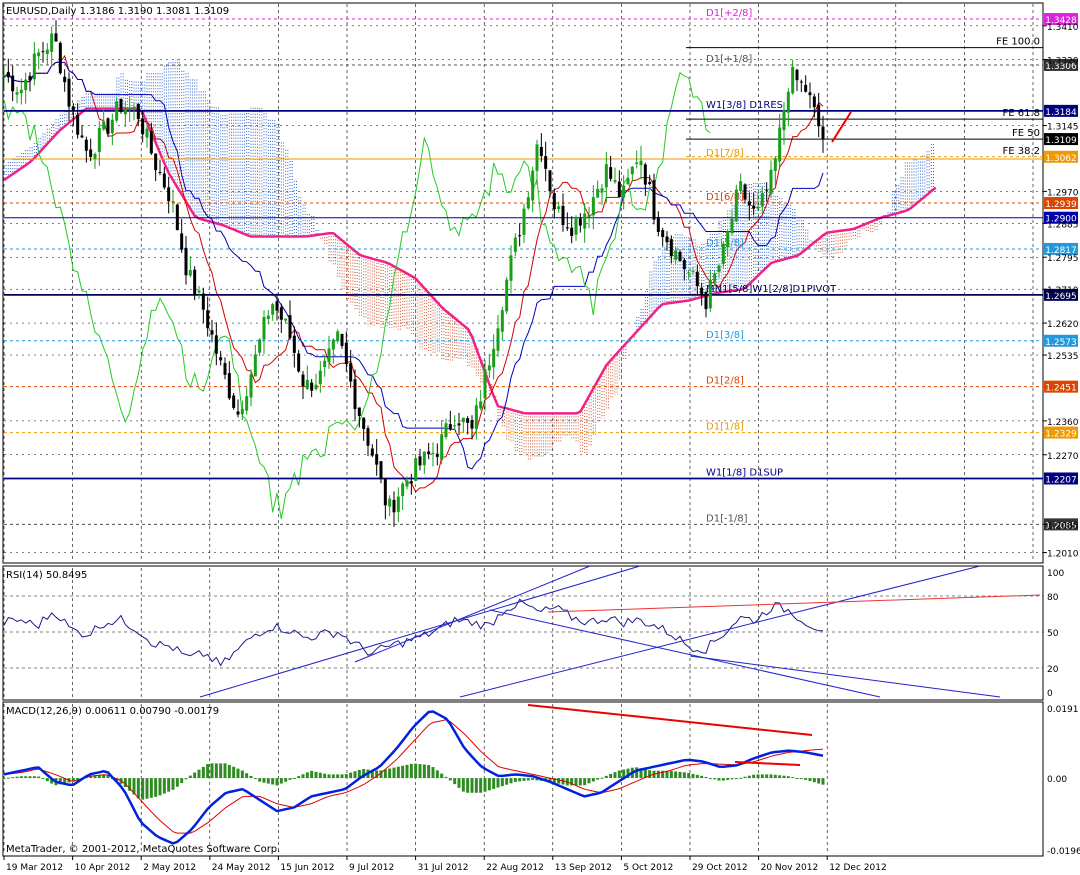 The height and width of the screenshot is (875, 1080). Describe the element at coordinates (1063, 62) in the screenshot. I see `y-tick-label: 1.3320` at that location.